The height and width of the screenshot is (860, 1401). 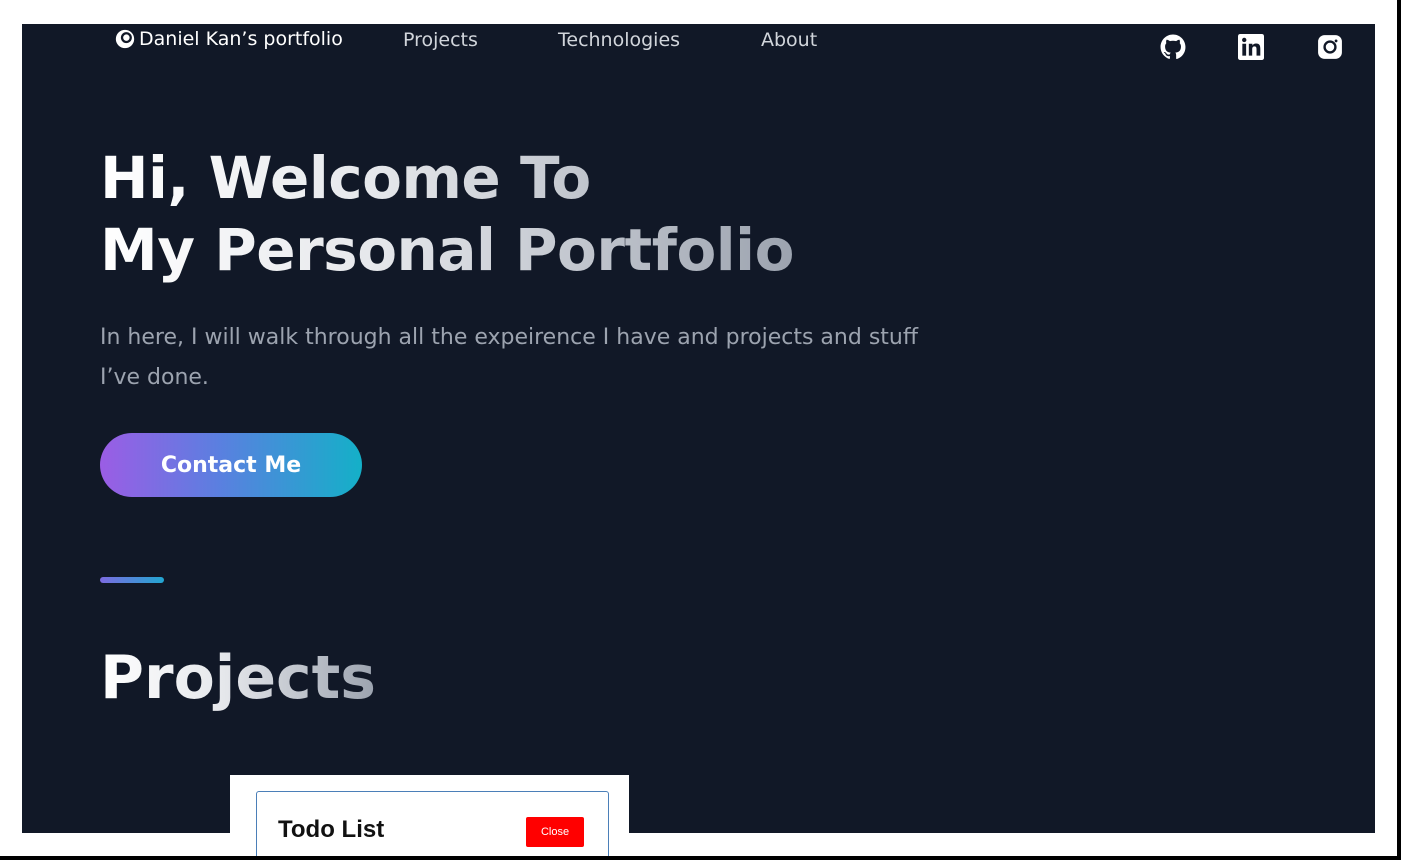 What do you see at coordinates (125, 39) in the screenshot?
I see `logo-icon` at bounding box center [125, 39].